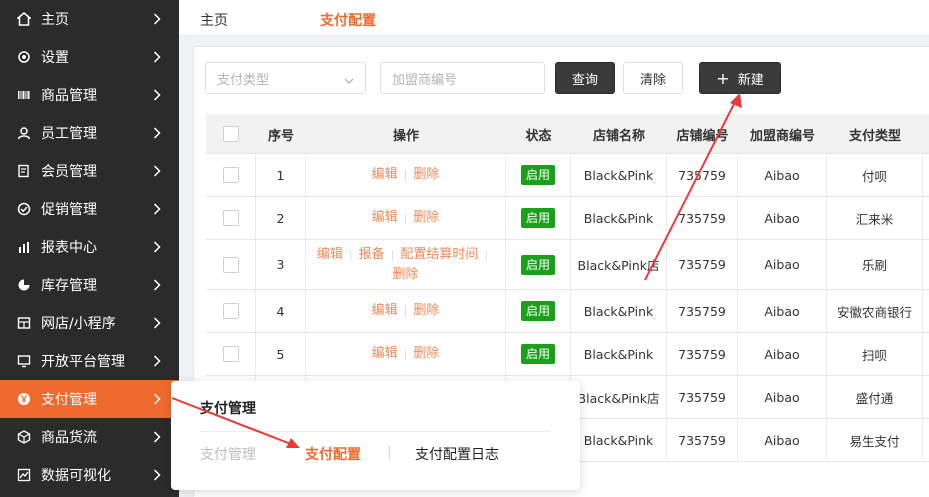 This screenshot has height=497, width=929. What do you see at coordinates (228, 409) in the screenshot?
I see `popup-title: 支付管理` at bounding box center [228, 409].